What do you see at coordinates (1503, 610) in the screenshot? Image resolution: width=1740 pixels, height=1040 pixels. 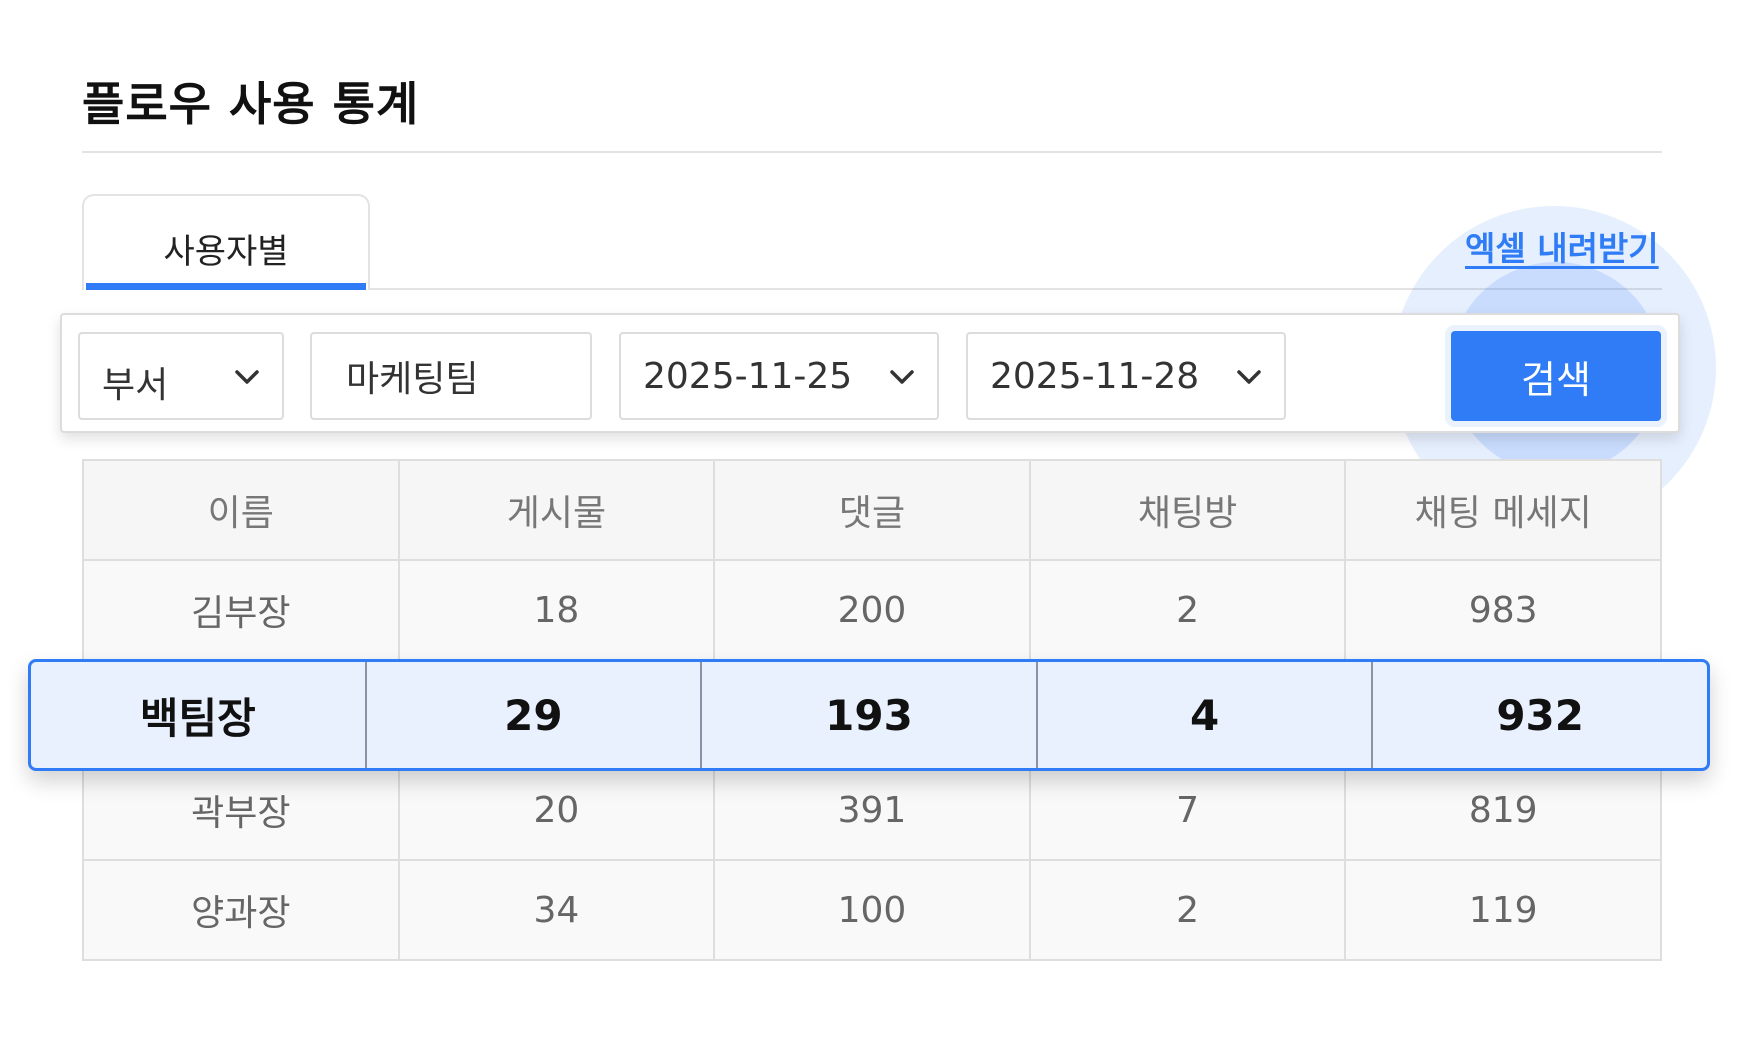 I see `cell-chat-messages: 983` at bounding box center [1503, 610].